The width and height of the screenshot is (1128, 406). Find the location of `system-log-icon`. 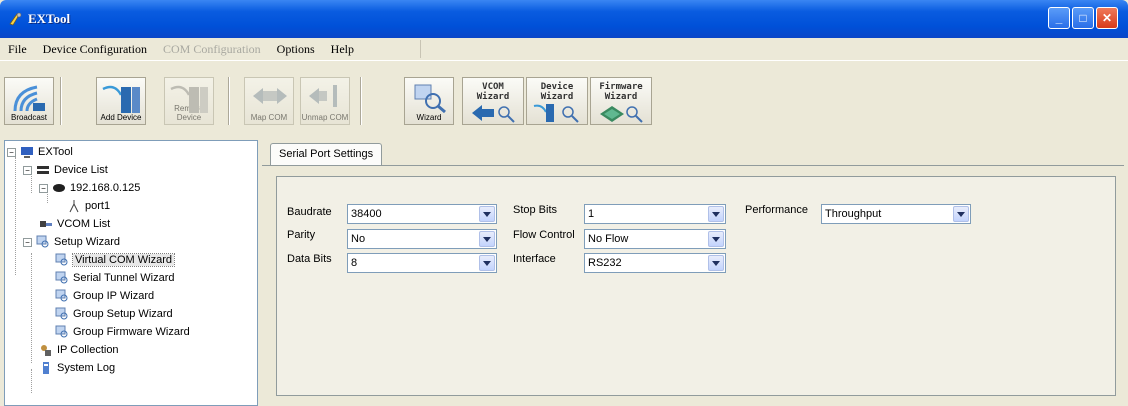

system-log-icon is located at coordinates (46, 368).